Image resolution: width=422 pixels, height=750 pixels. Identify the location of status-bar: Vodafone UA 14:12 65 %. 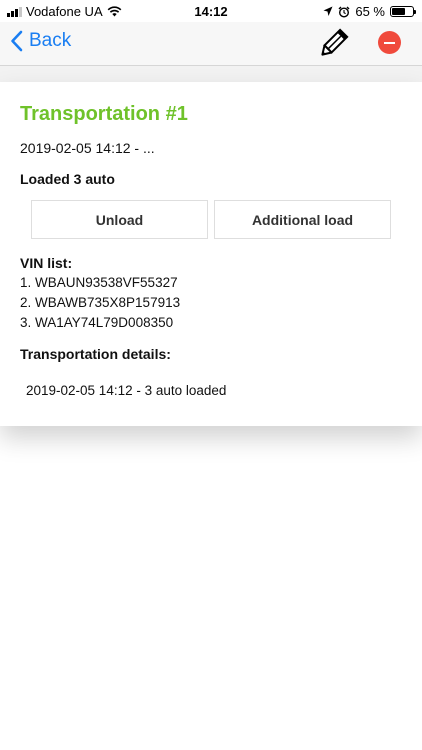
(211, 11).